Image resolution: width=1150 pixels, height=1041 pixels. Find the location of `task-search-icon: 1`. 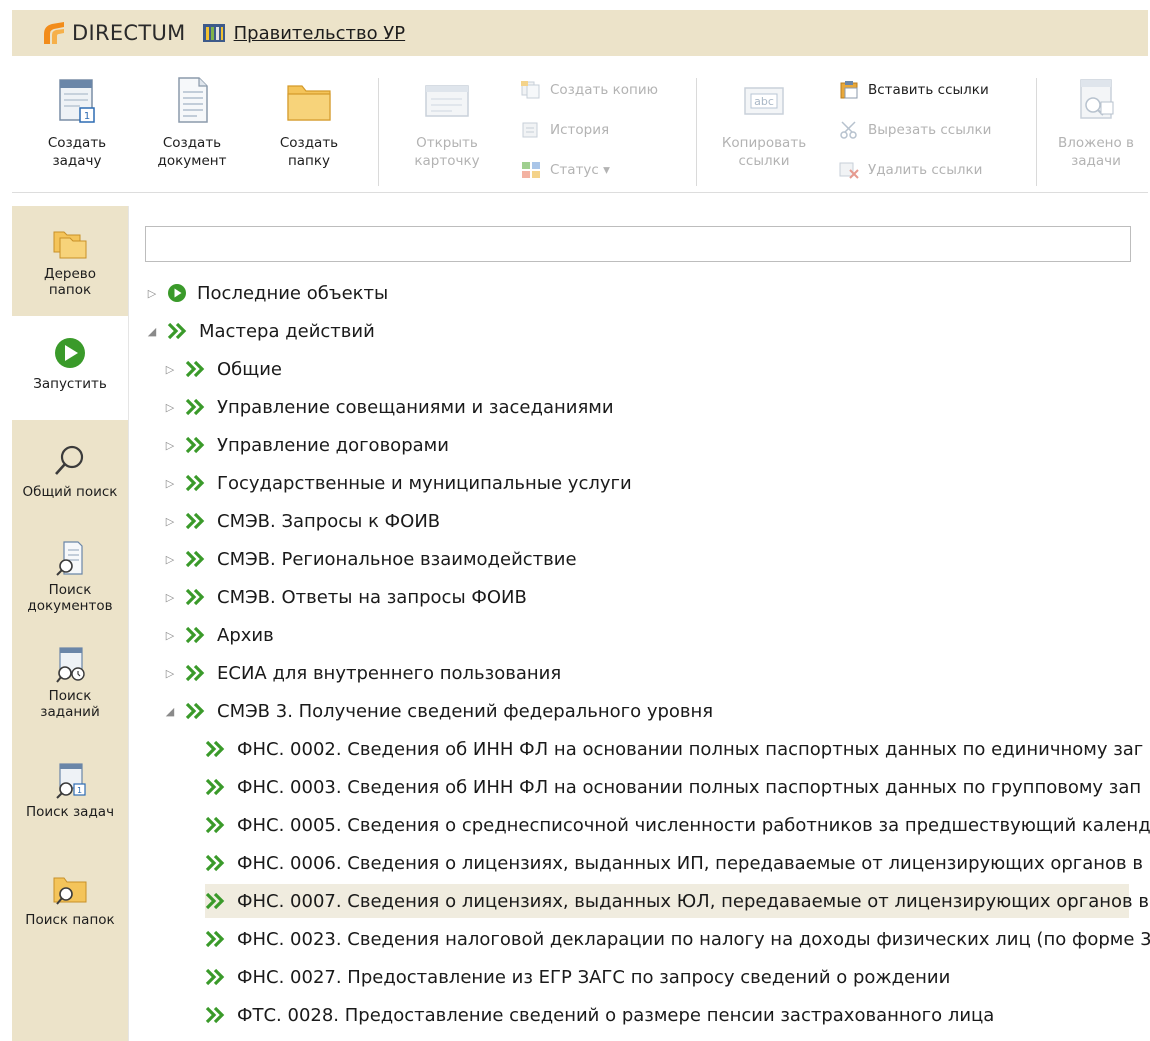

task-search-icon: 1 is located at coordinates (71, 781).